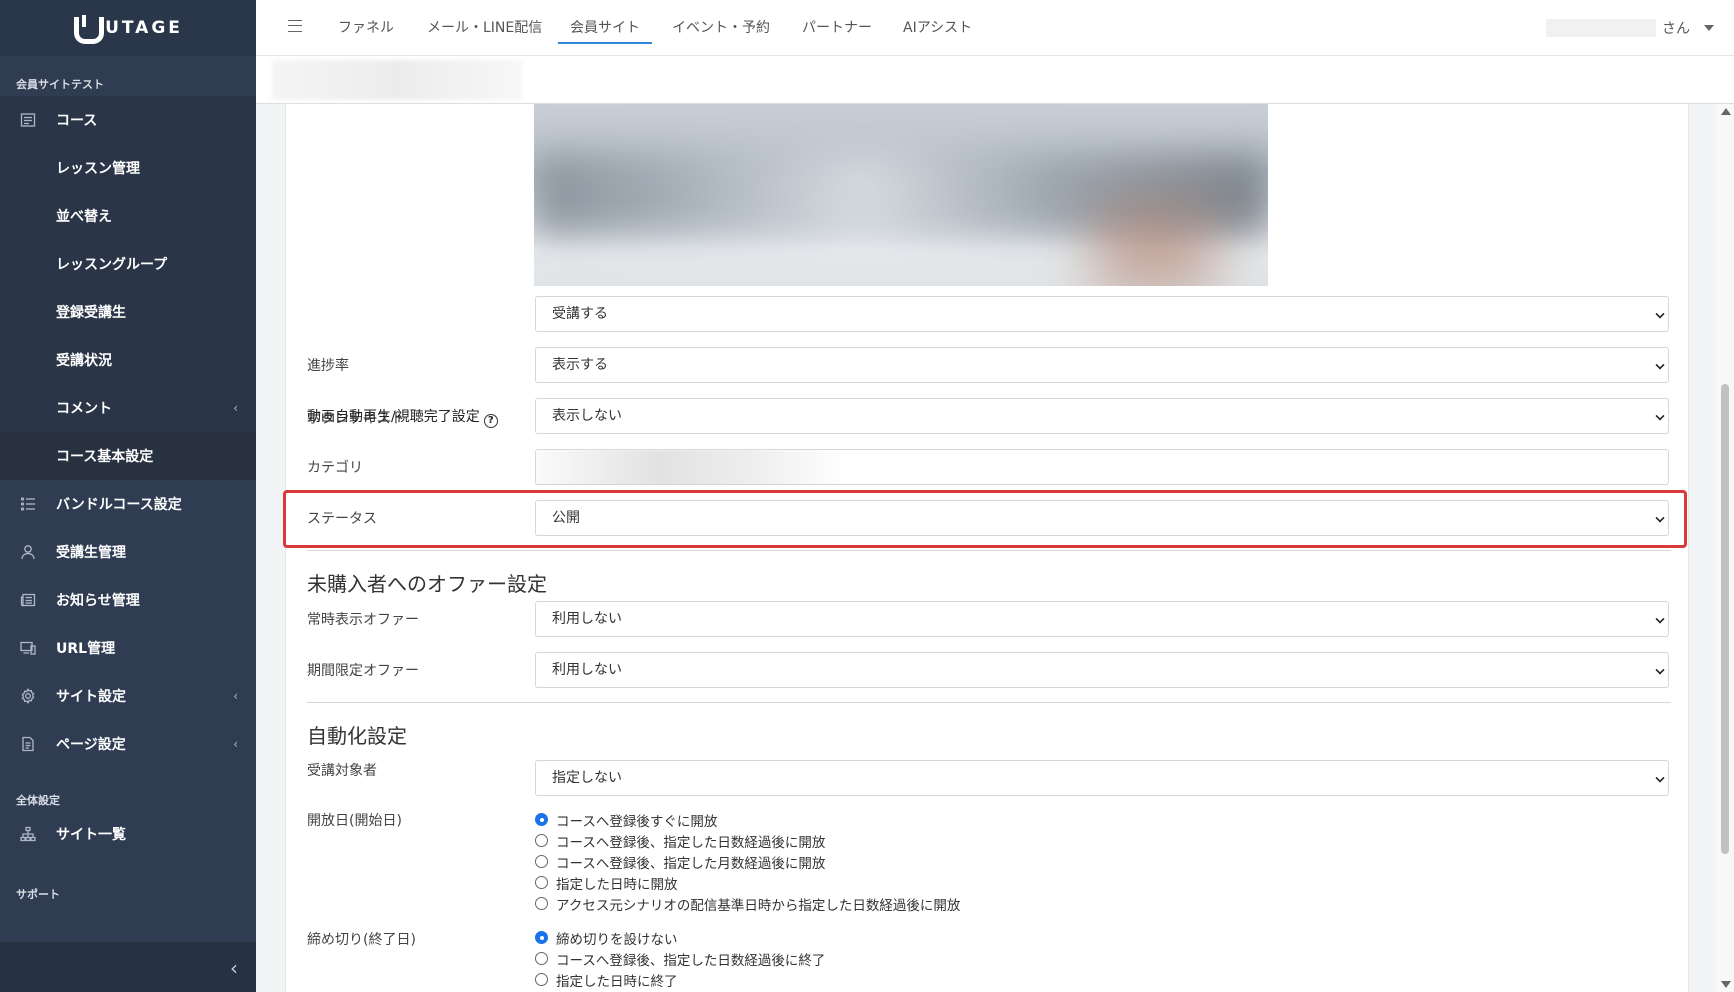  Describe the element at coordinates (937, 22) in the screenshot. I see `tab-ai-assist: AIアシスト` at that location.